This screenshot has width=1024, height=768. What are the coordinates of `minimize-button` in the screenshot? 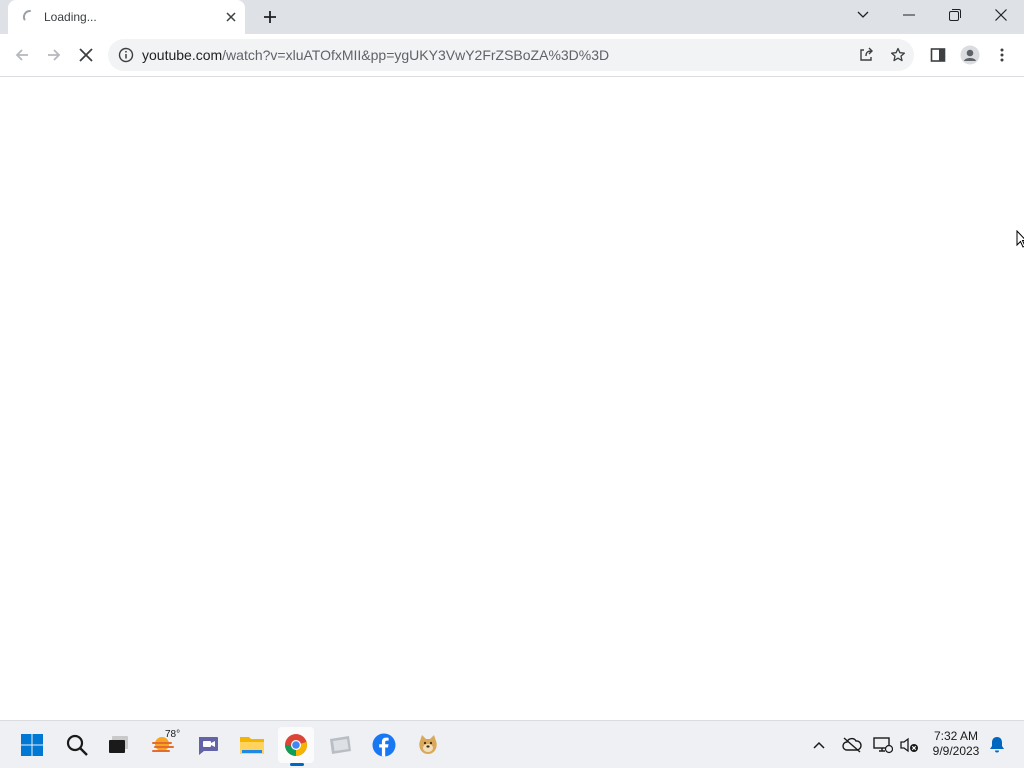 It's located at (909, 15).